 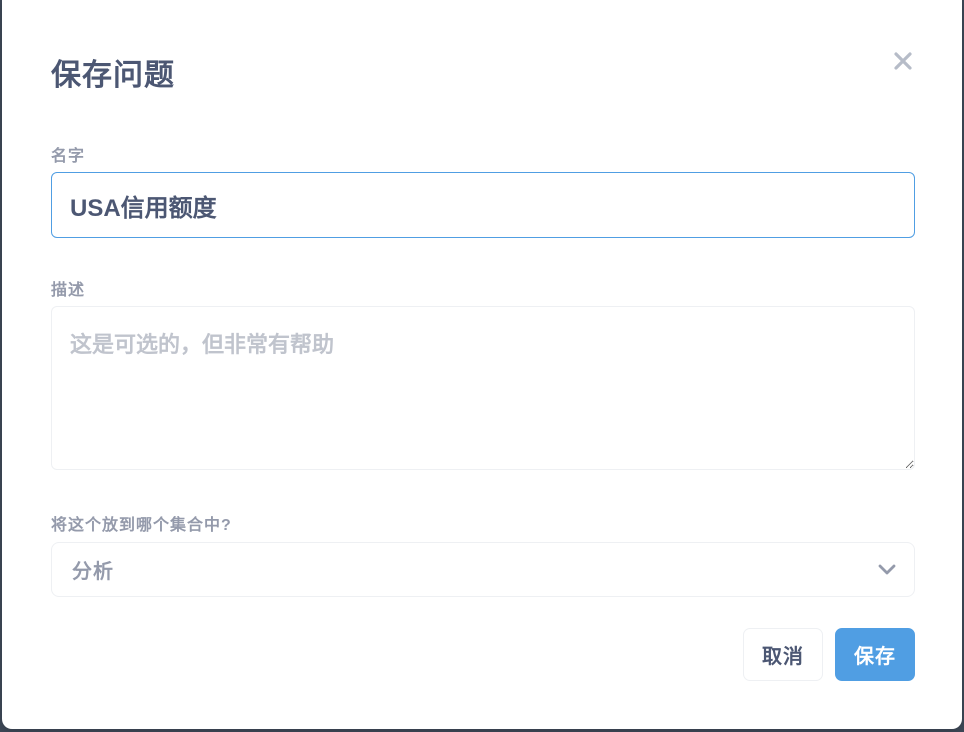 What do you see at coordinates (483, 569) in the screenshot?
I see `collection-select: 分析` at bounding box center [483, 569].